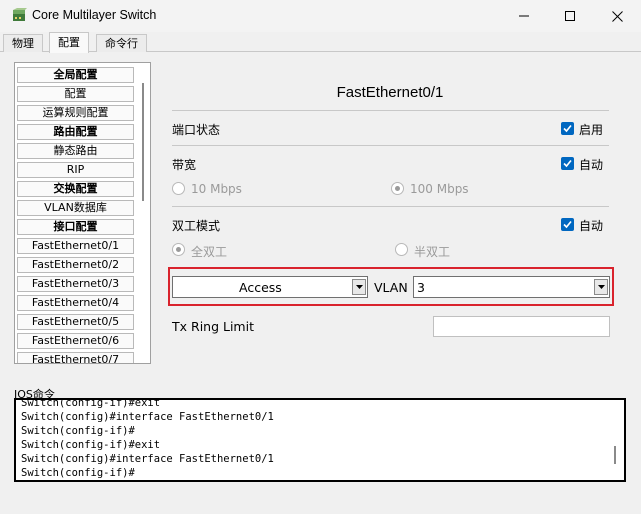 The width and height of the screenshot is (641, 514). I want to click on bandwidth-auto-label: 自动, so click(591, 165).